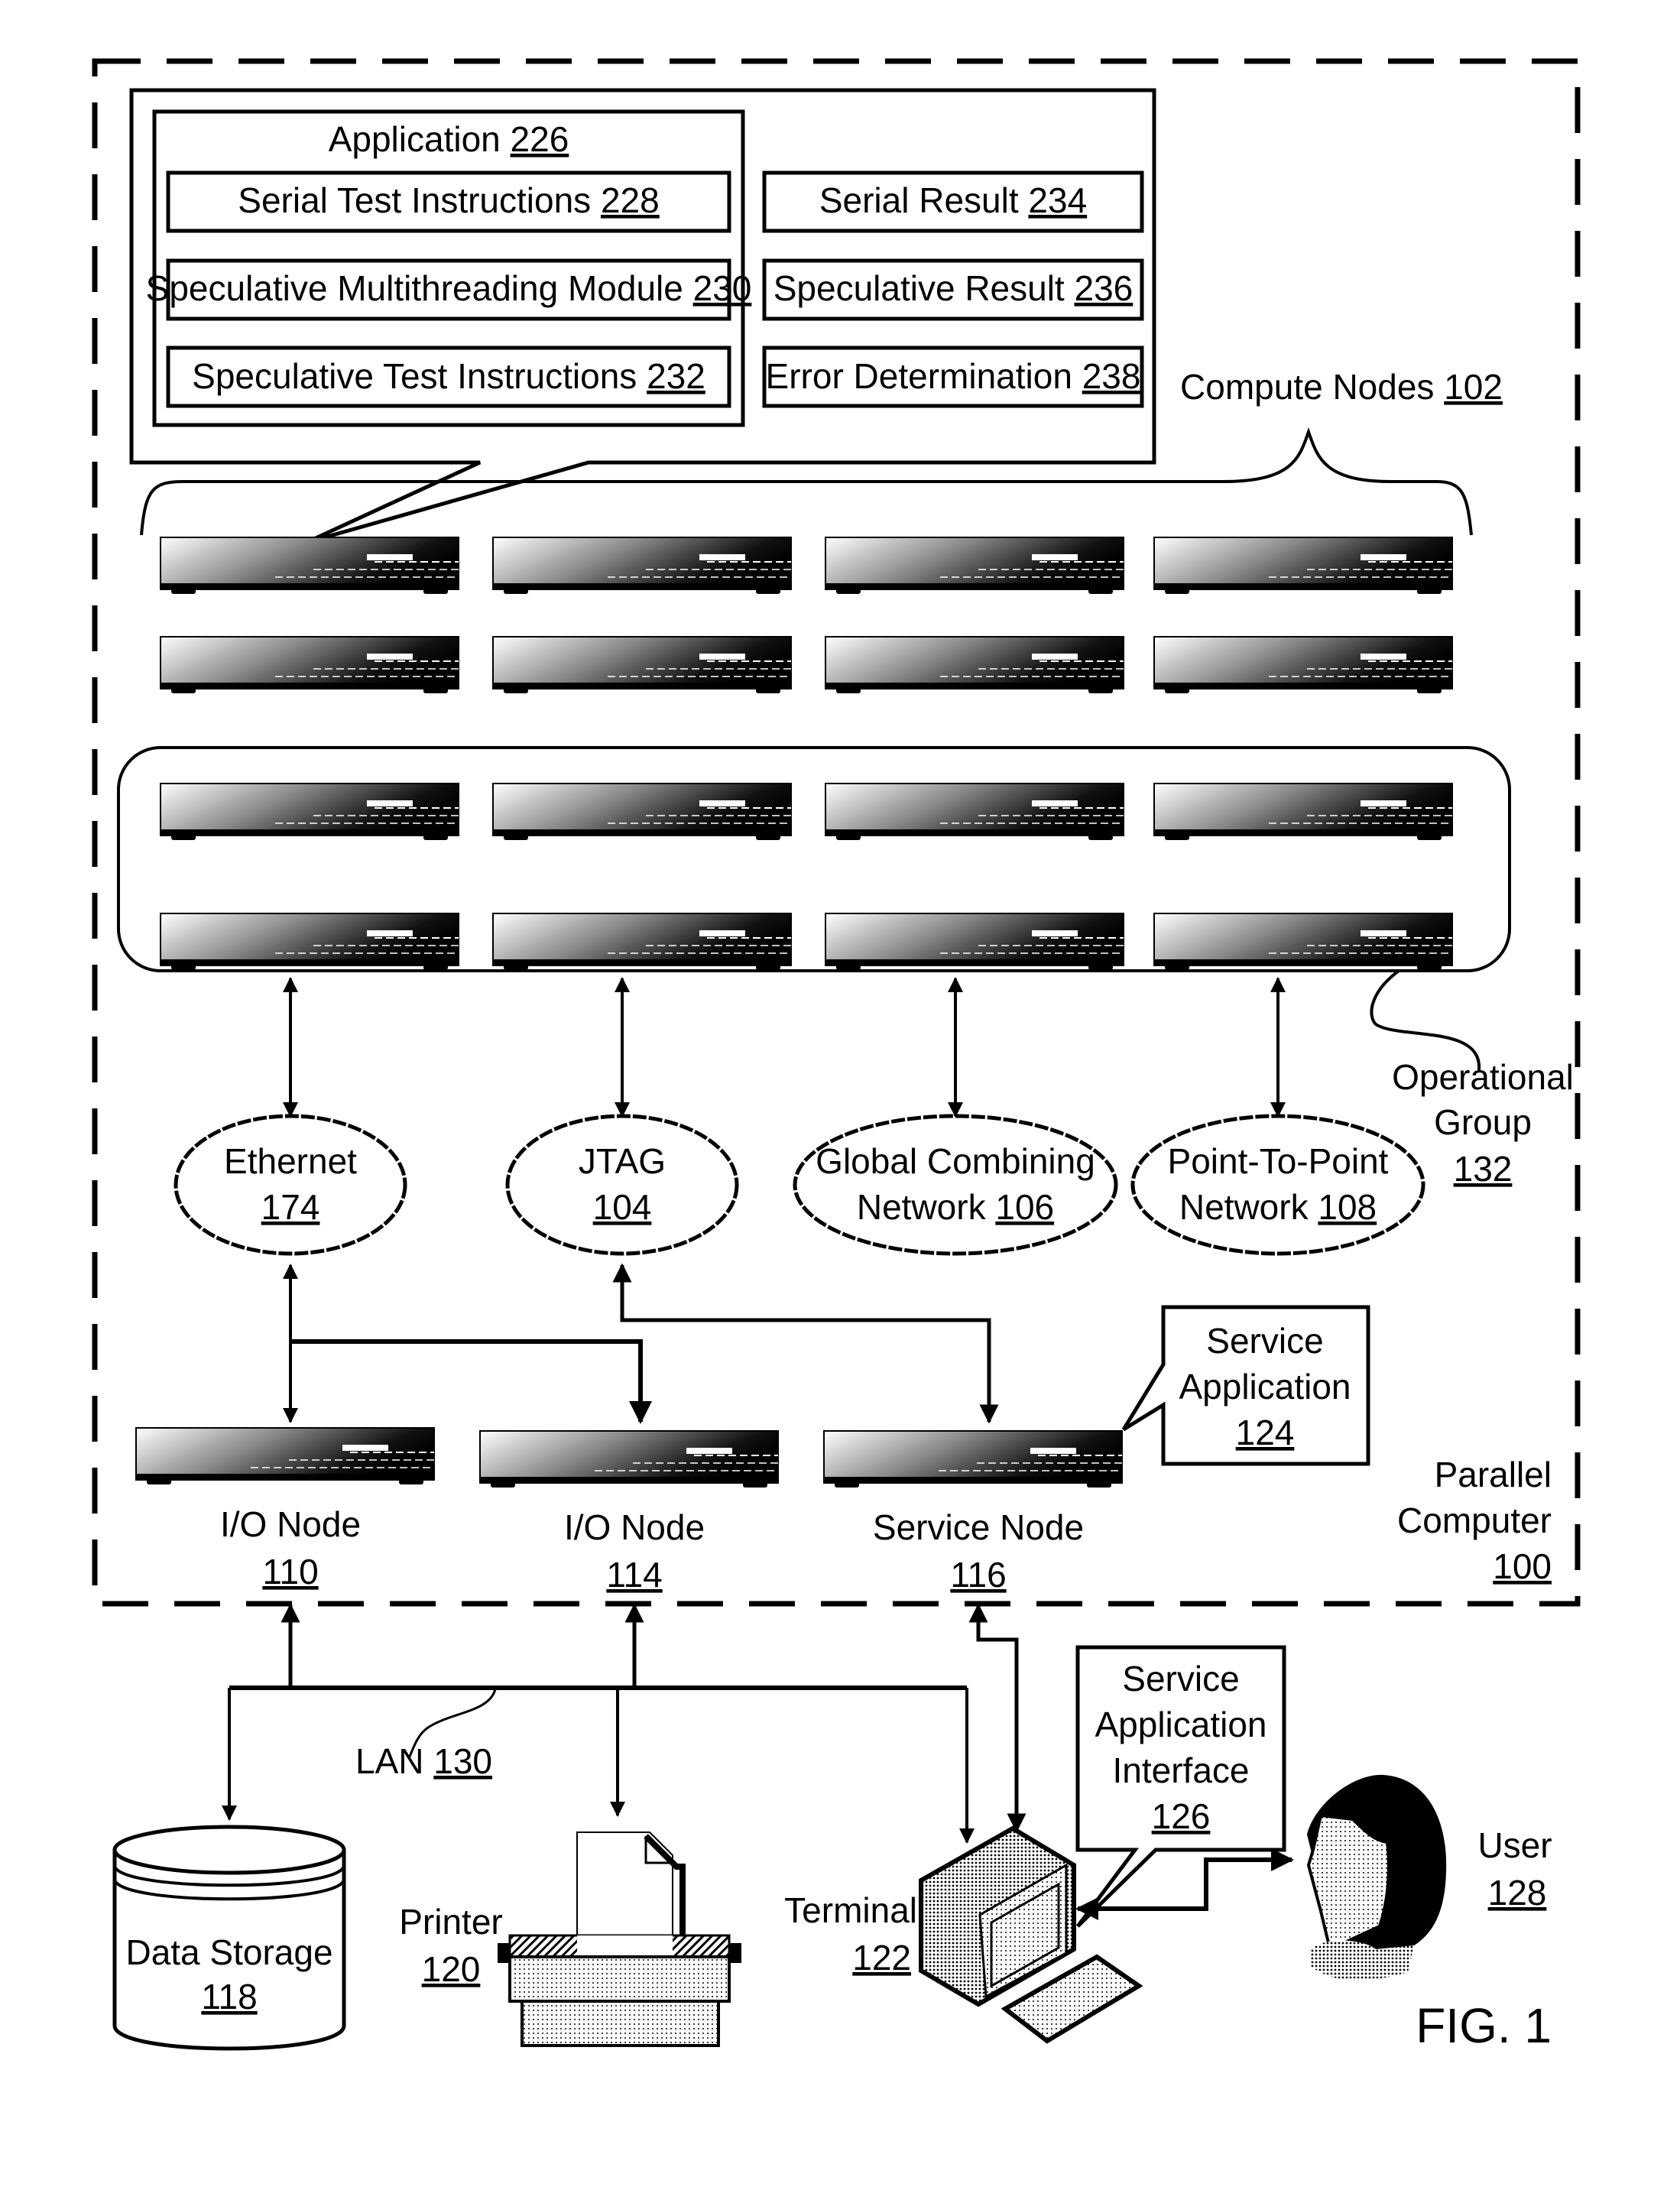 Image resolution: width=1680 pixels, height=2190 pixels. Describe the element at coordinates (807, 481) in the screenshot. I see `compute-nodes-brace` at that location.